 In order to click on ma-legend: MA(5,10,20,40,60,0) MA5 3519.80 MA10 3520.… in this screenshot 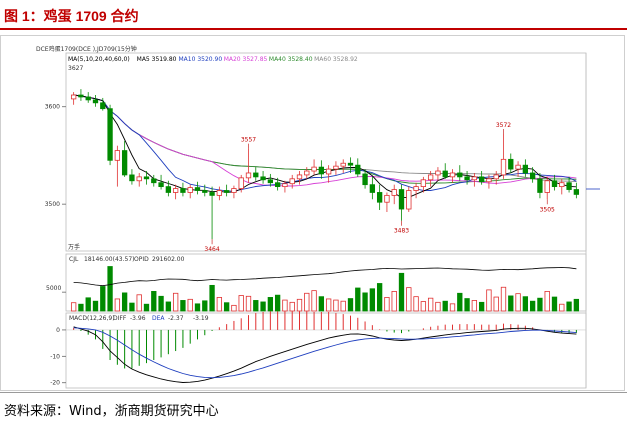, I will do `click(213, 59)`.